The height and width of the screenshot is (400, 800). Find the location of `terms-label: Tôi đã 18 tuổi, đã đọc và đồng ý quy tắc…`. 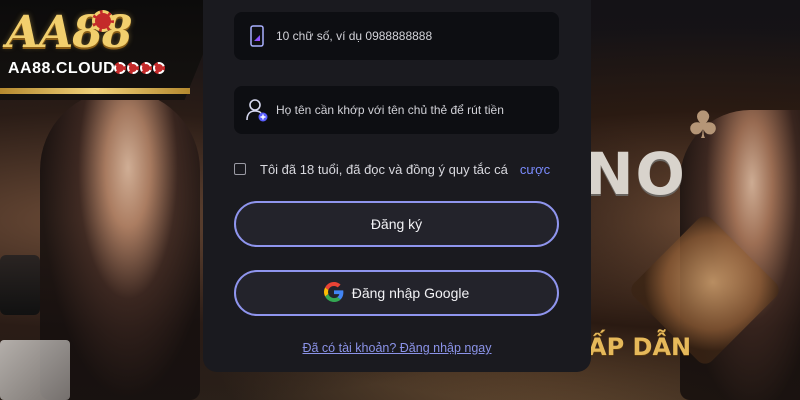

terms-label: Tôi đã 18 tuổi, đã đọc và đồng ý quy tắc… is located at coordinates (384, 169).